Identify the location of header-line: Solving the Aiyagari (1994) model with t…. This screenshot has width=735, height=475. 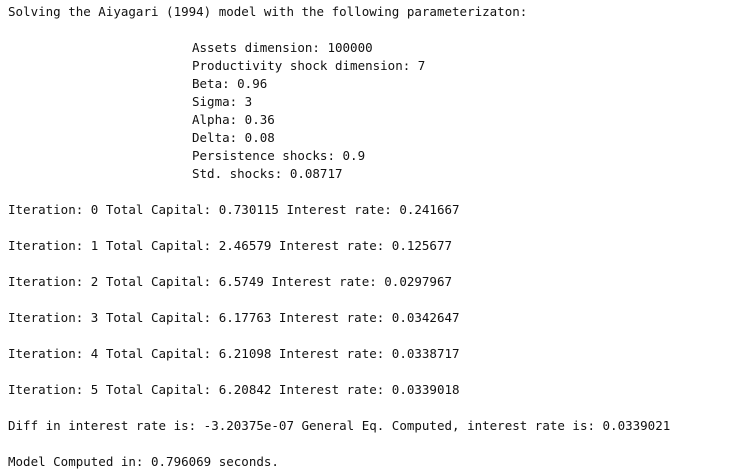
(268, 11).